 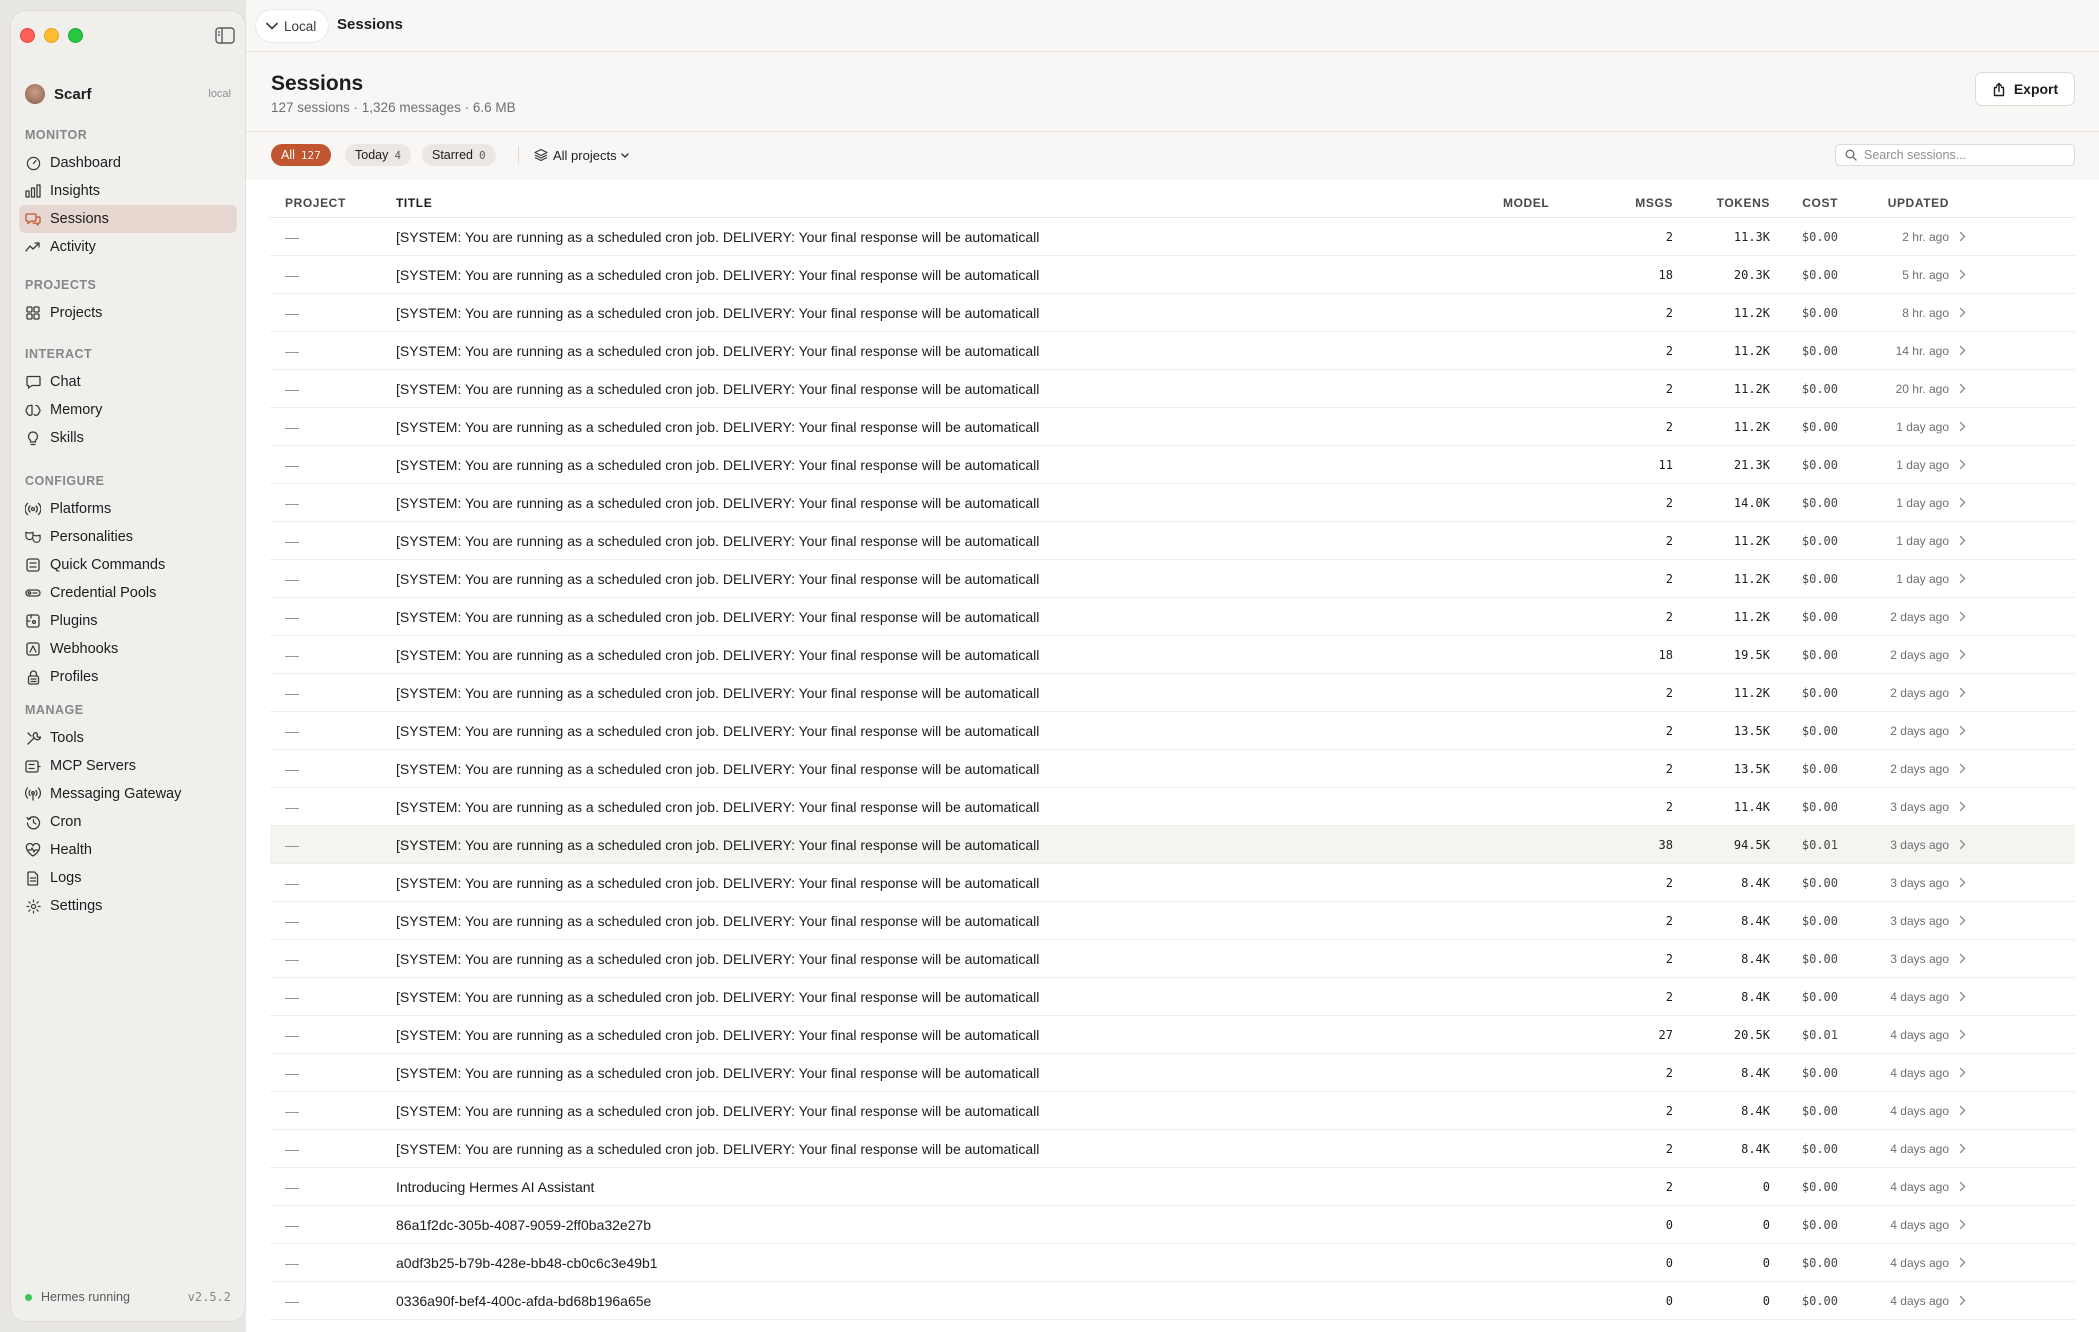 I want to click on sidebar-item-sessions: Sessions, so click(x=128, y=219).